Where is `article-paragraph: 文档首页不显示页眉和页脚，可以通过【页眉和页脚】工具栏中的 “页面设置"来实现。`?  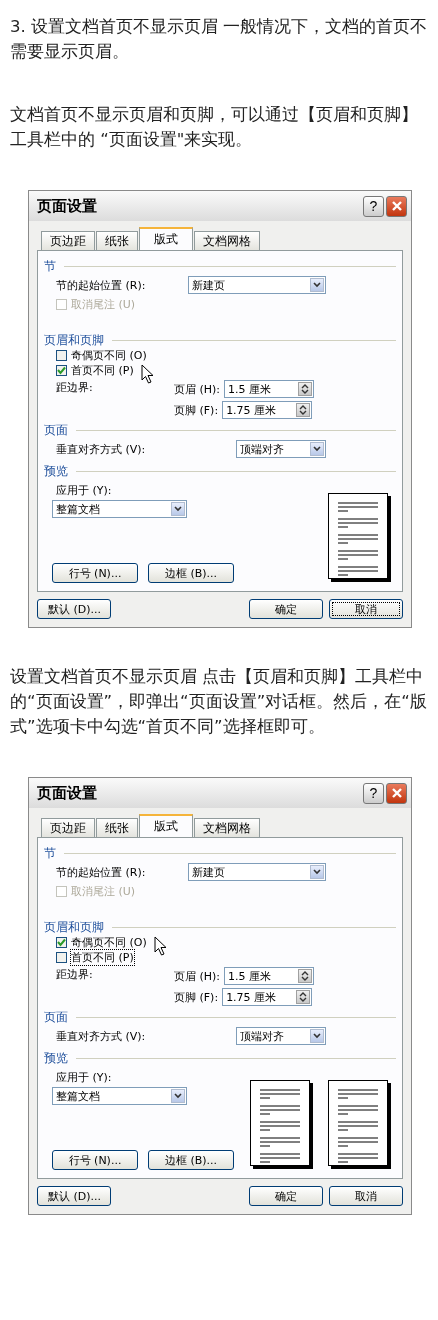
article-paragraph: 文档首页不显示页眉和页脚，可以通过【页眉和页脚】工具栏中的 “页面设置"来实现。 is located at coordinates (214, 127).